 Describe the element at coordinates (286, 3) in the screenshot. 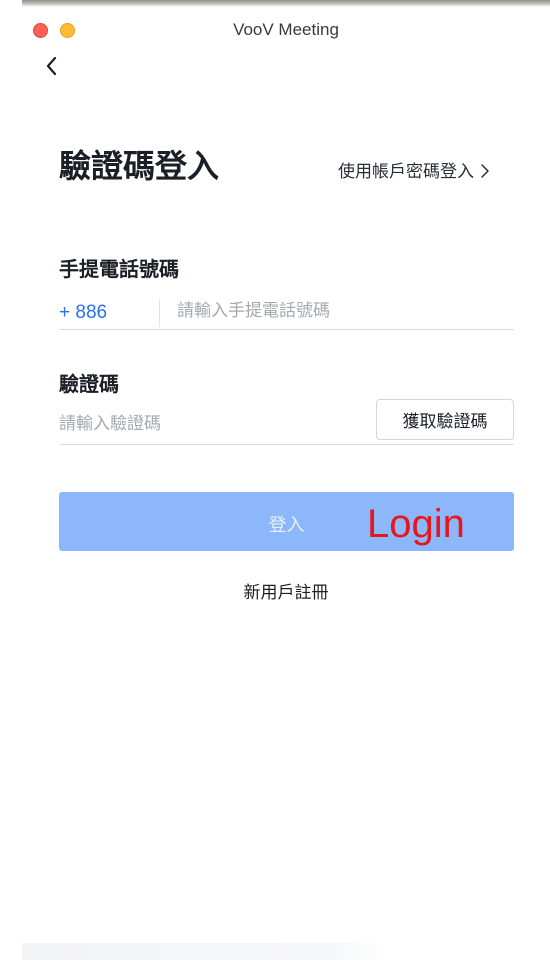

I see `window-top-edge` at that location.